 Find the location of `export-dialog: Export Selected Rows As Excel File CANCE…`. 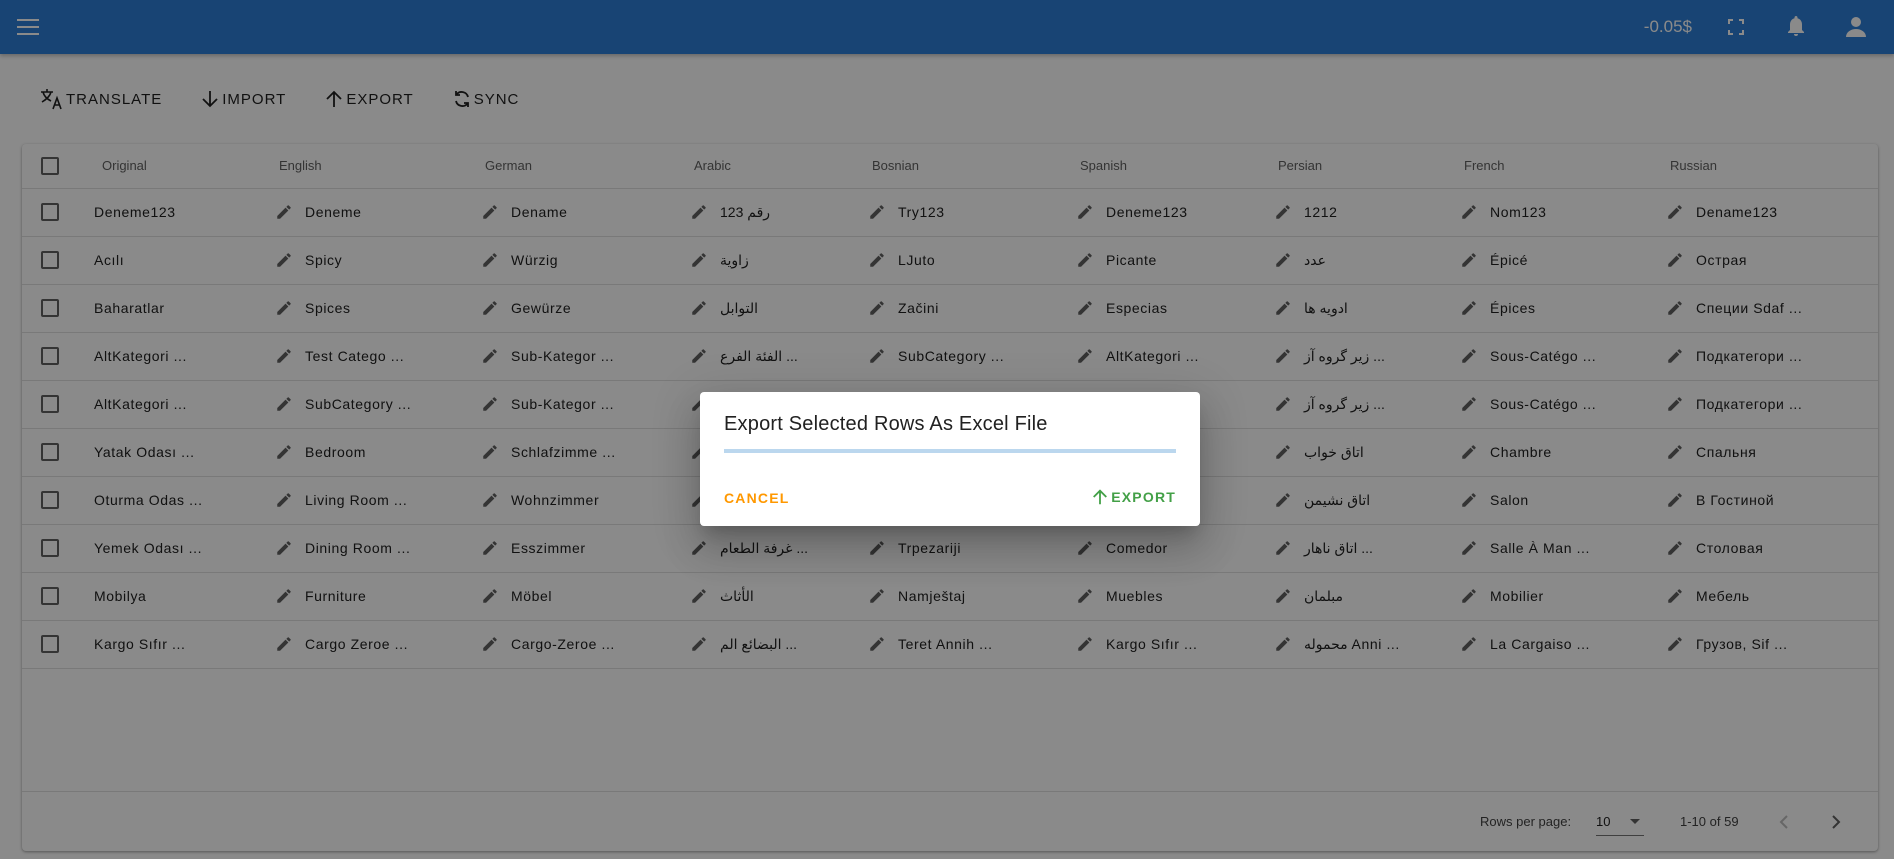

export-dialog: Export Selected Rows As Excel File CANCE… is located at coordinates (950, 459).